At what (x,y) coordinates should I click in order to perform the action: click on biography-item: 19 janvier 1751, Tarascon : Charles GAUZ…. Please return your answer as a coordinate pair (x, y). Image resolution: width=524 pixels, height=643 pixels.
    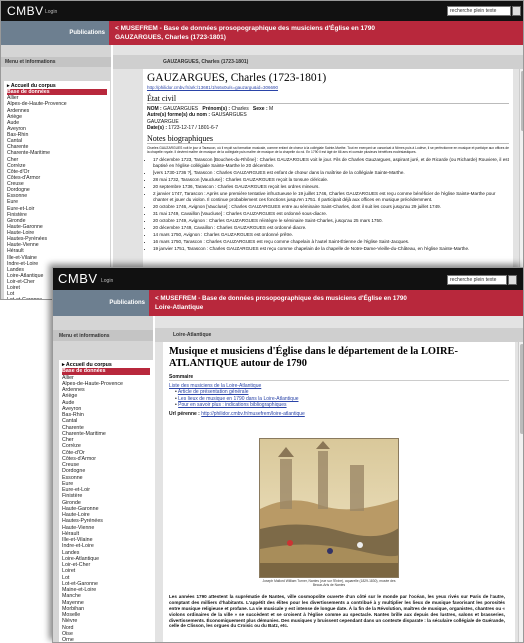
    Looking at the image, I should click on (331, 249).